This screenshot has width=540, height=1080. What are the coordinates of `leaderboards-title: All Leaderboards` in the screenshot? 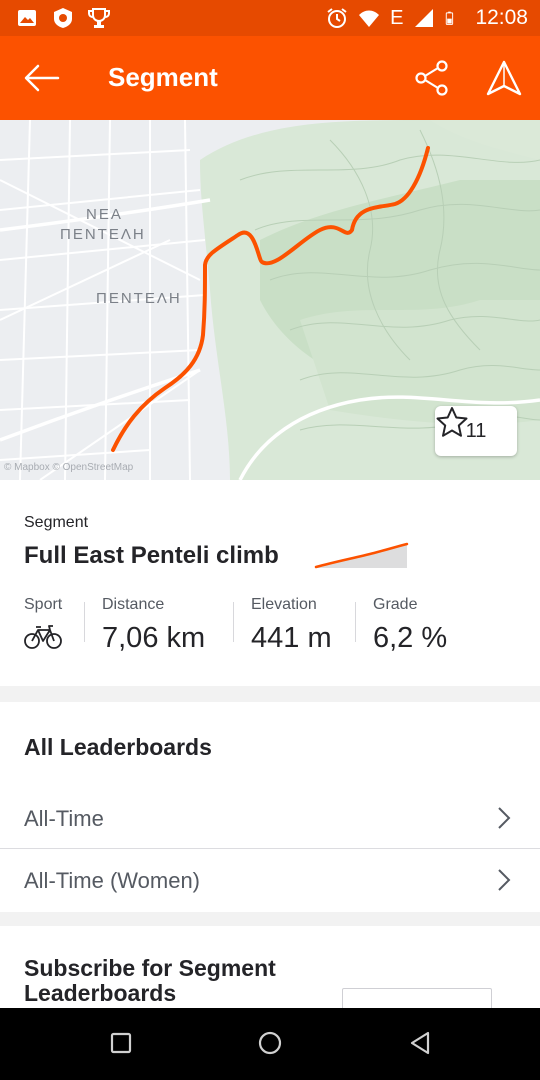 It's located at (118, 747).